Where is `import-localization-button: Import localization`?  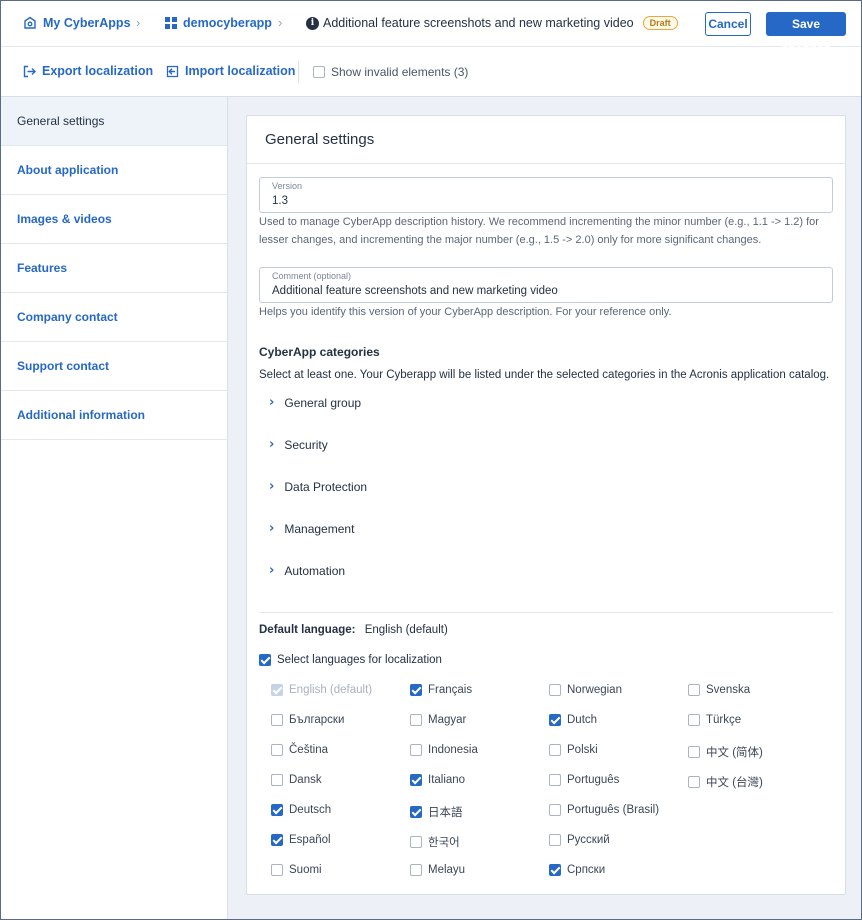 import-localization-button: Import localization is located at coordinates (230, 71).